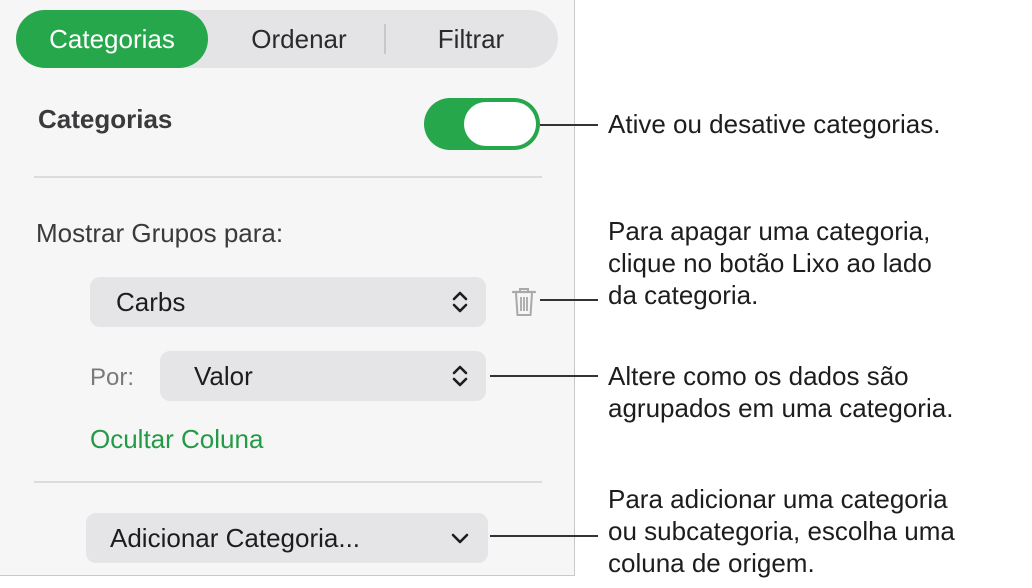 This screenshot has height=588, width=1032. What do you see at coordinates (176, 439) in the screenshot?
I see `hide-column-link: Ocultar Coluna` at bounding box center [176, 439].